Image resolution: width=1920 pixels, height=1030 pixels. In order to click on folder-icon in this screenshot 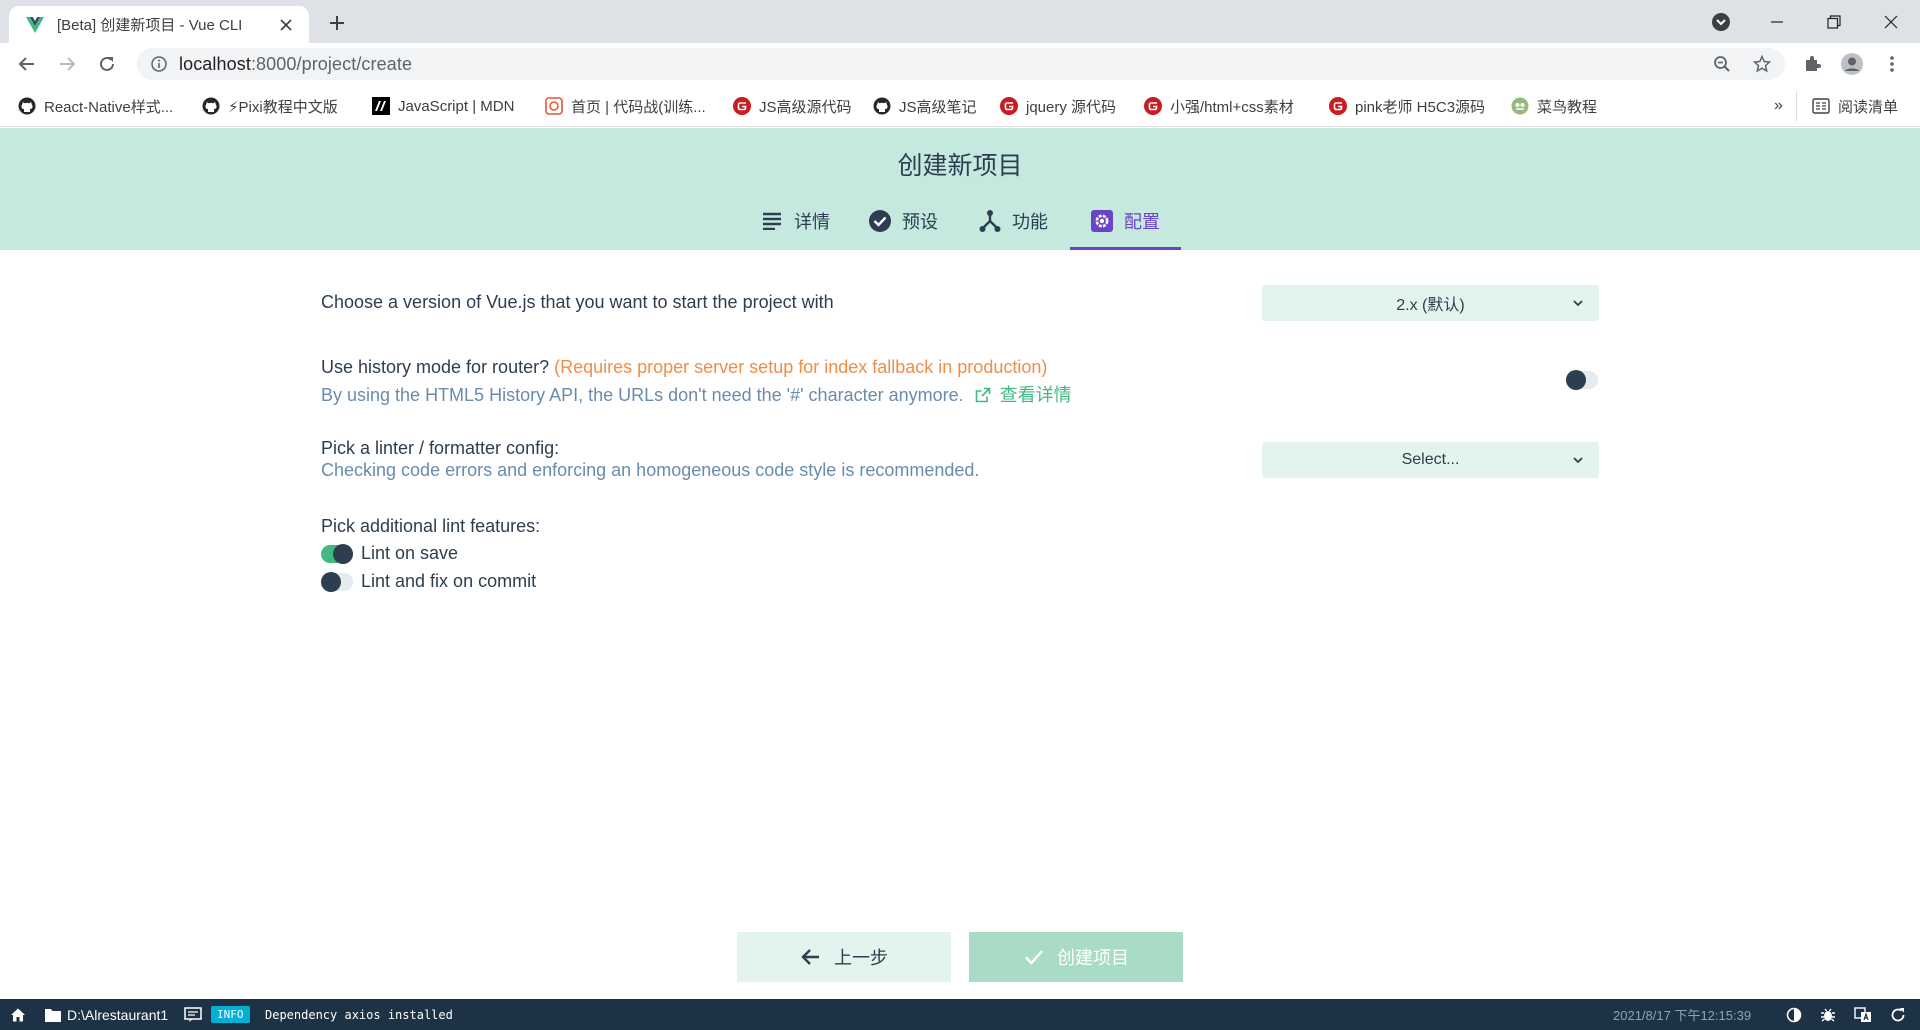, I will do `click(53, 1015)`.